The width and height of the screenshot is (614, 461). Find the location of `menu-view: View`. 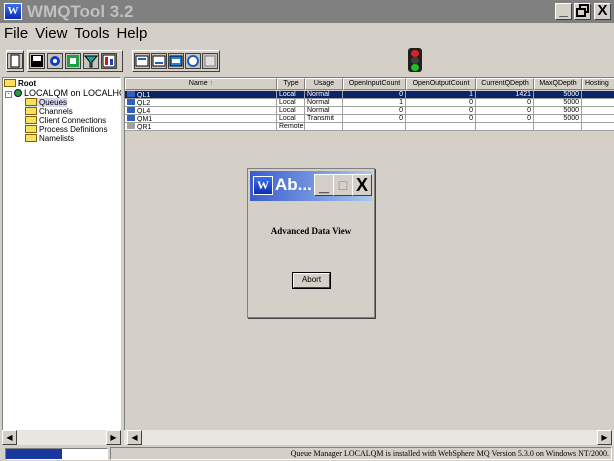

menu-view: View is located at coordinates (50, 34).